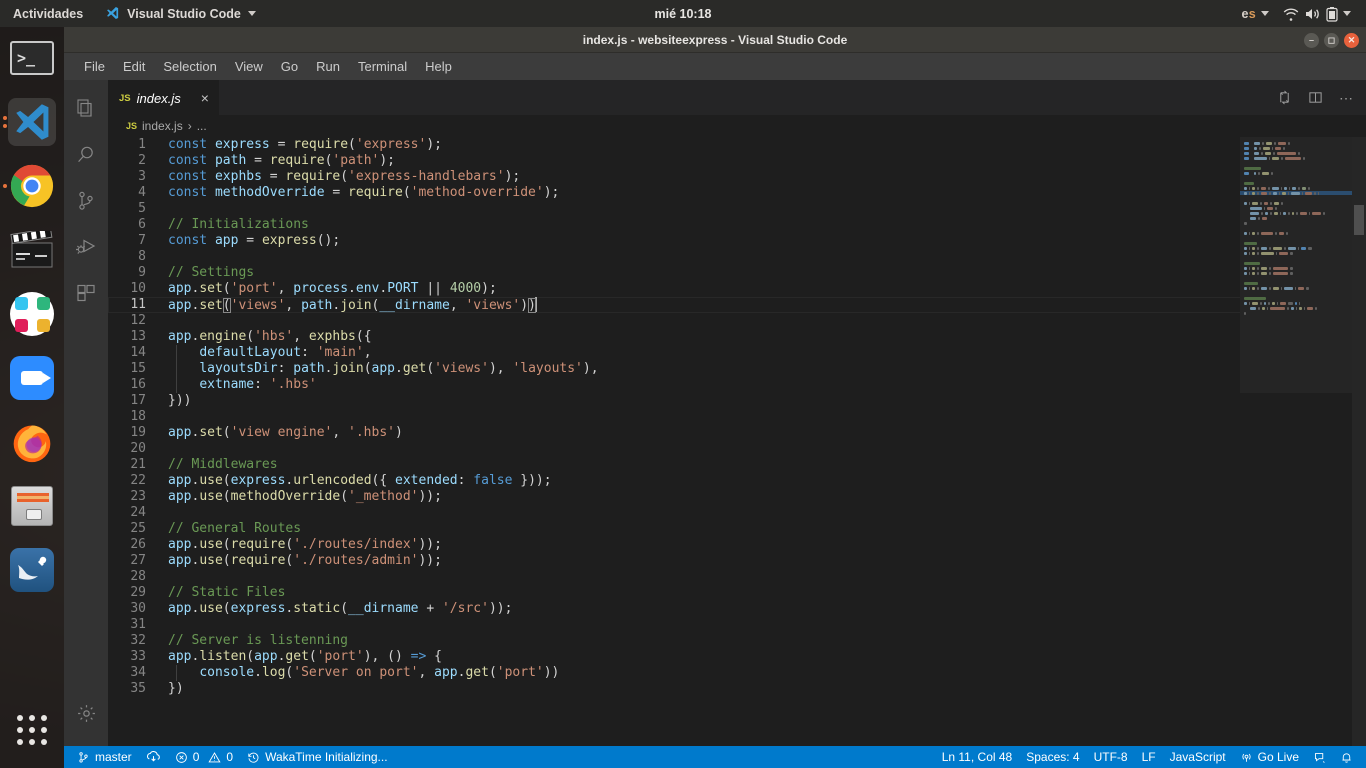  I want to click on sidebar-item-extensions, so click(86, 293).